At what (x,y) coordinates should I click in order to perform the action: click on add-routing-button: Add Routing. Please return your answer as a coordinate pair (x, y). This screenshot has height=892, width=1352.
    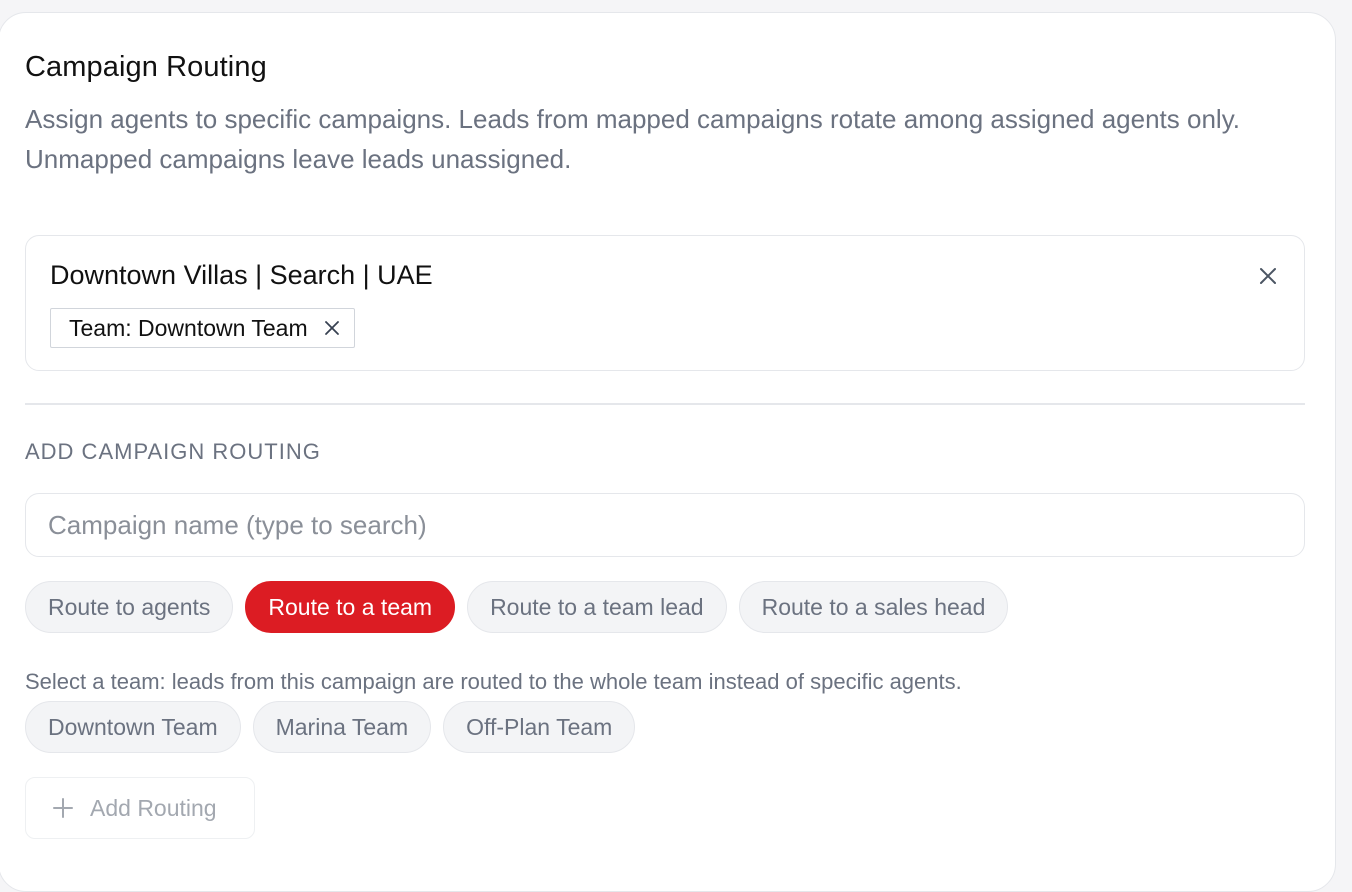
    Looking at the image, I should click on (140, 808).